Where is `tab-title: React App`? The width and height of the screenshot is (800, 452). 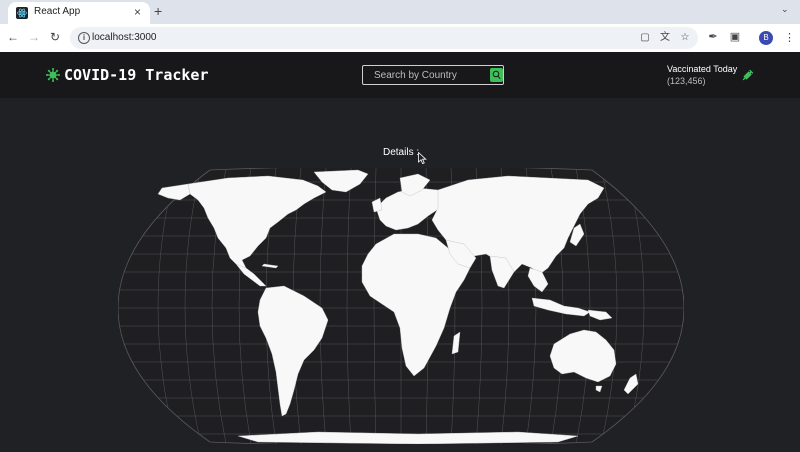
tab-title: React App is located at coordinates (57, 11).